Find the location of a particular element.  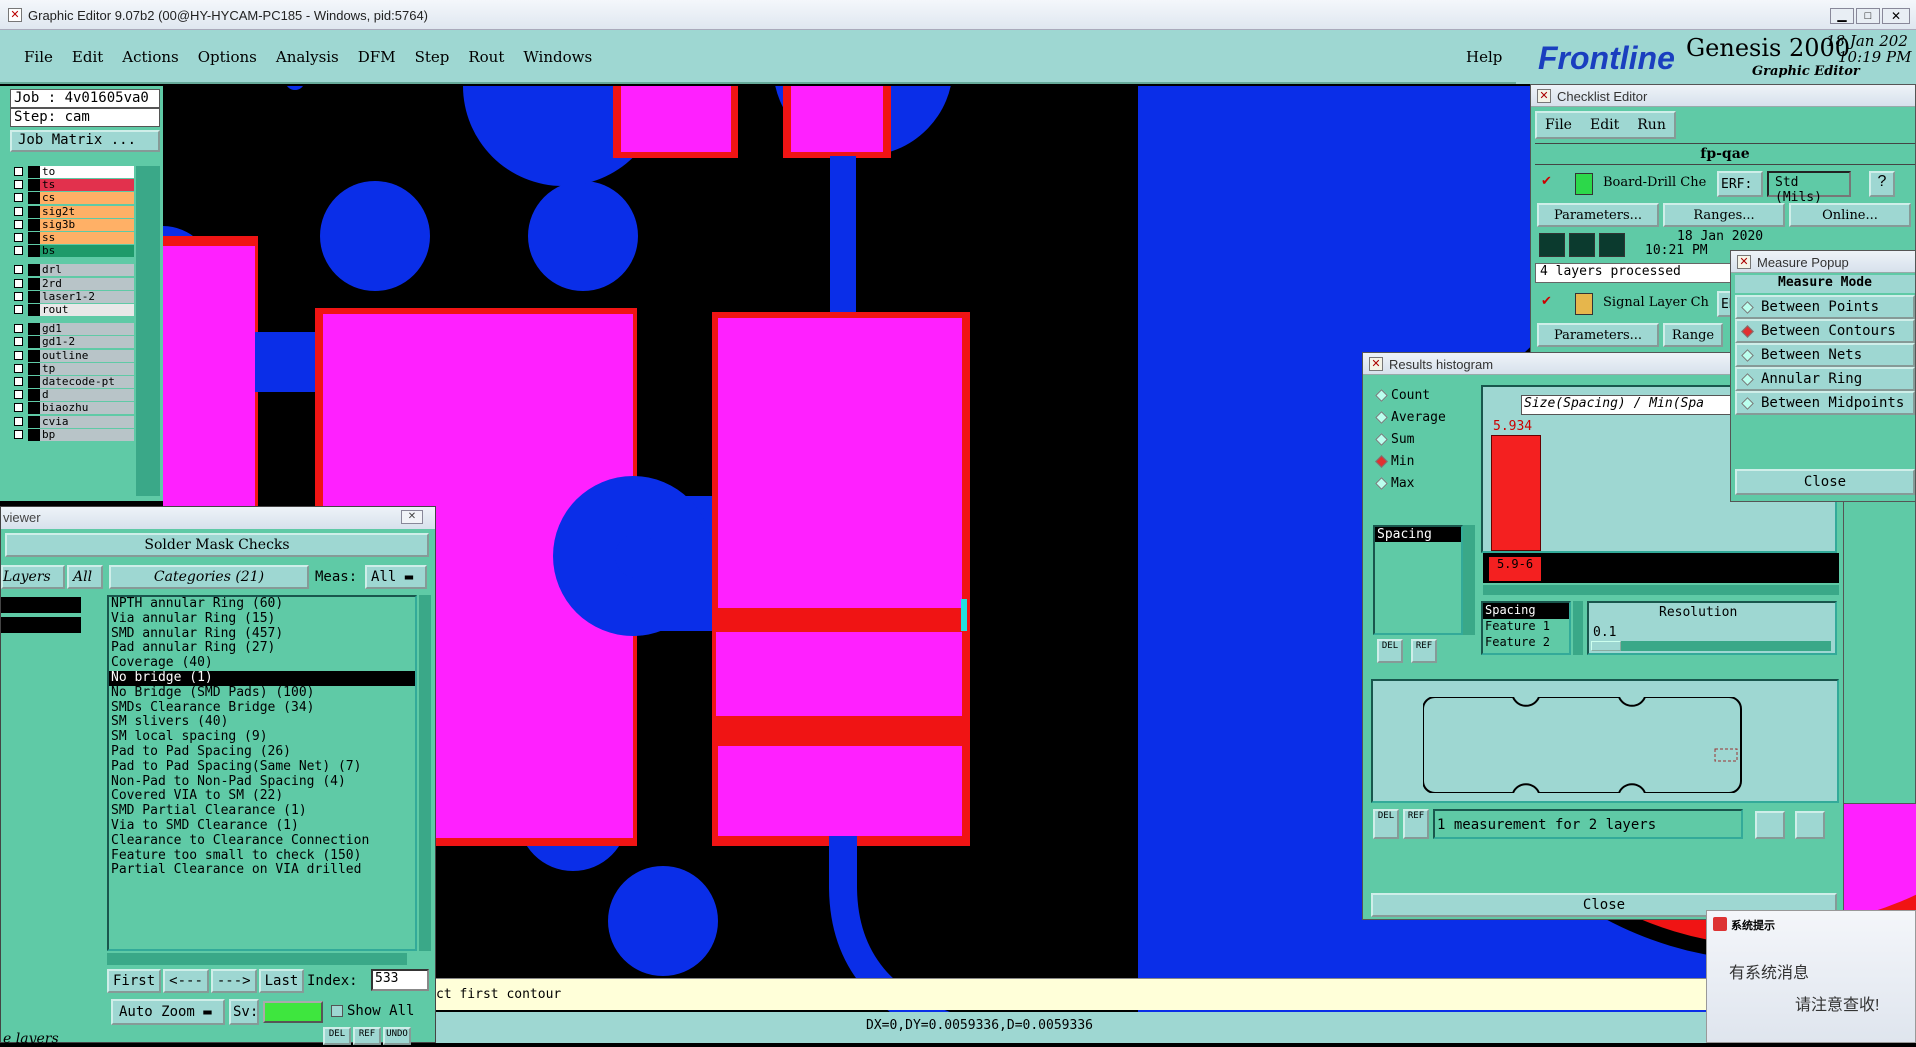

measure-option: Between Points is located at coordinates (1825, 307).